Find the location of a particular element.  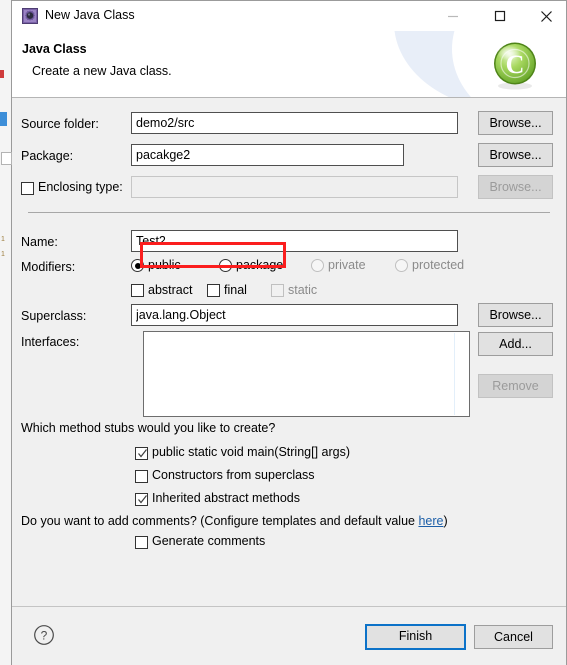

modifier-radio-public is located at coordinates (137, 265).